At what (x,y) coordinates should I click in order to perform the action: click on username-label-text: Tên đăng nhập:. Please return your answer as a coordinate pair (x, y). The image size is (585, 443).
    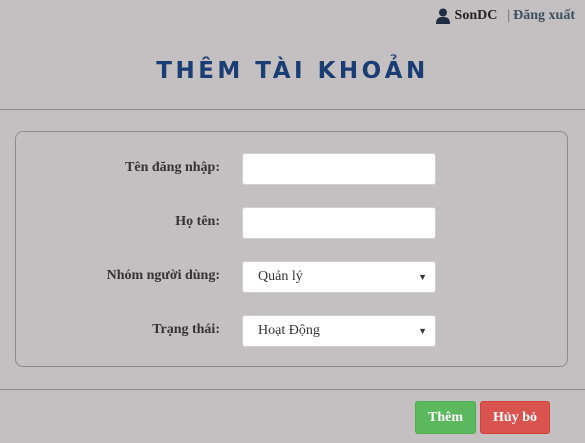
    Looking at the image, I should click on (172, 167).